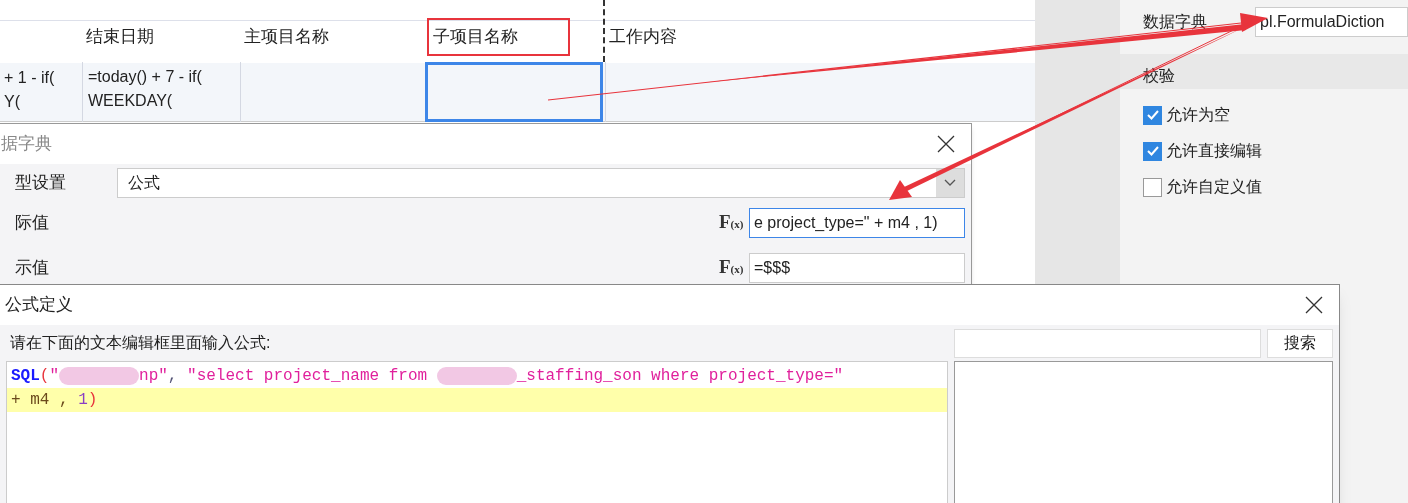  Describe the element at coordinates (1331, 22) in the screenshot. I see `dictionary-field: pl.FormulaDiction` at that location.